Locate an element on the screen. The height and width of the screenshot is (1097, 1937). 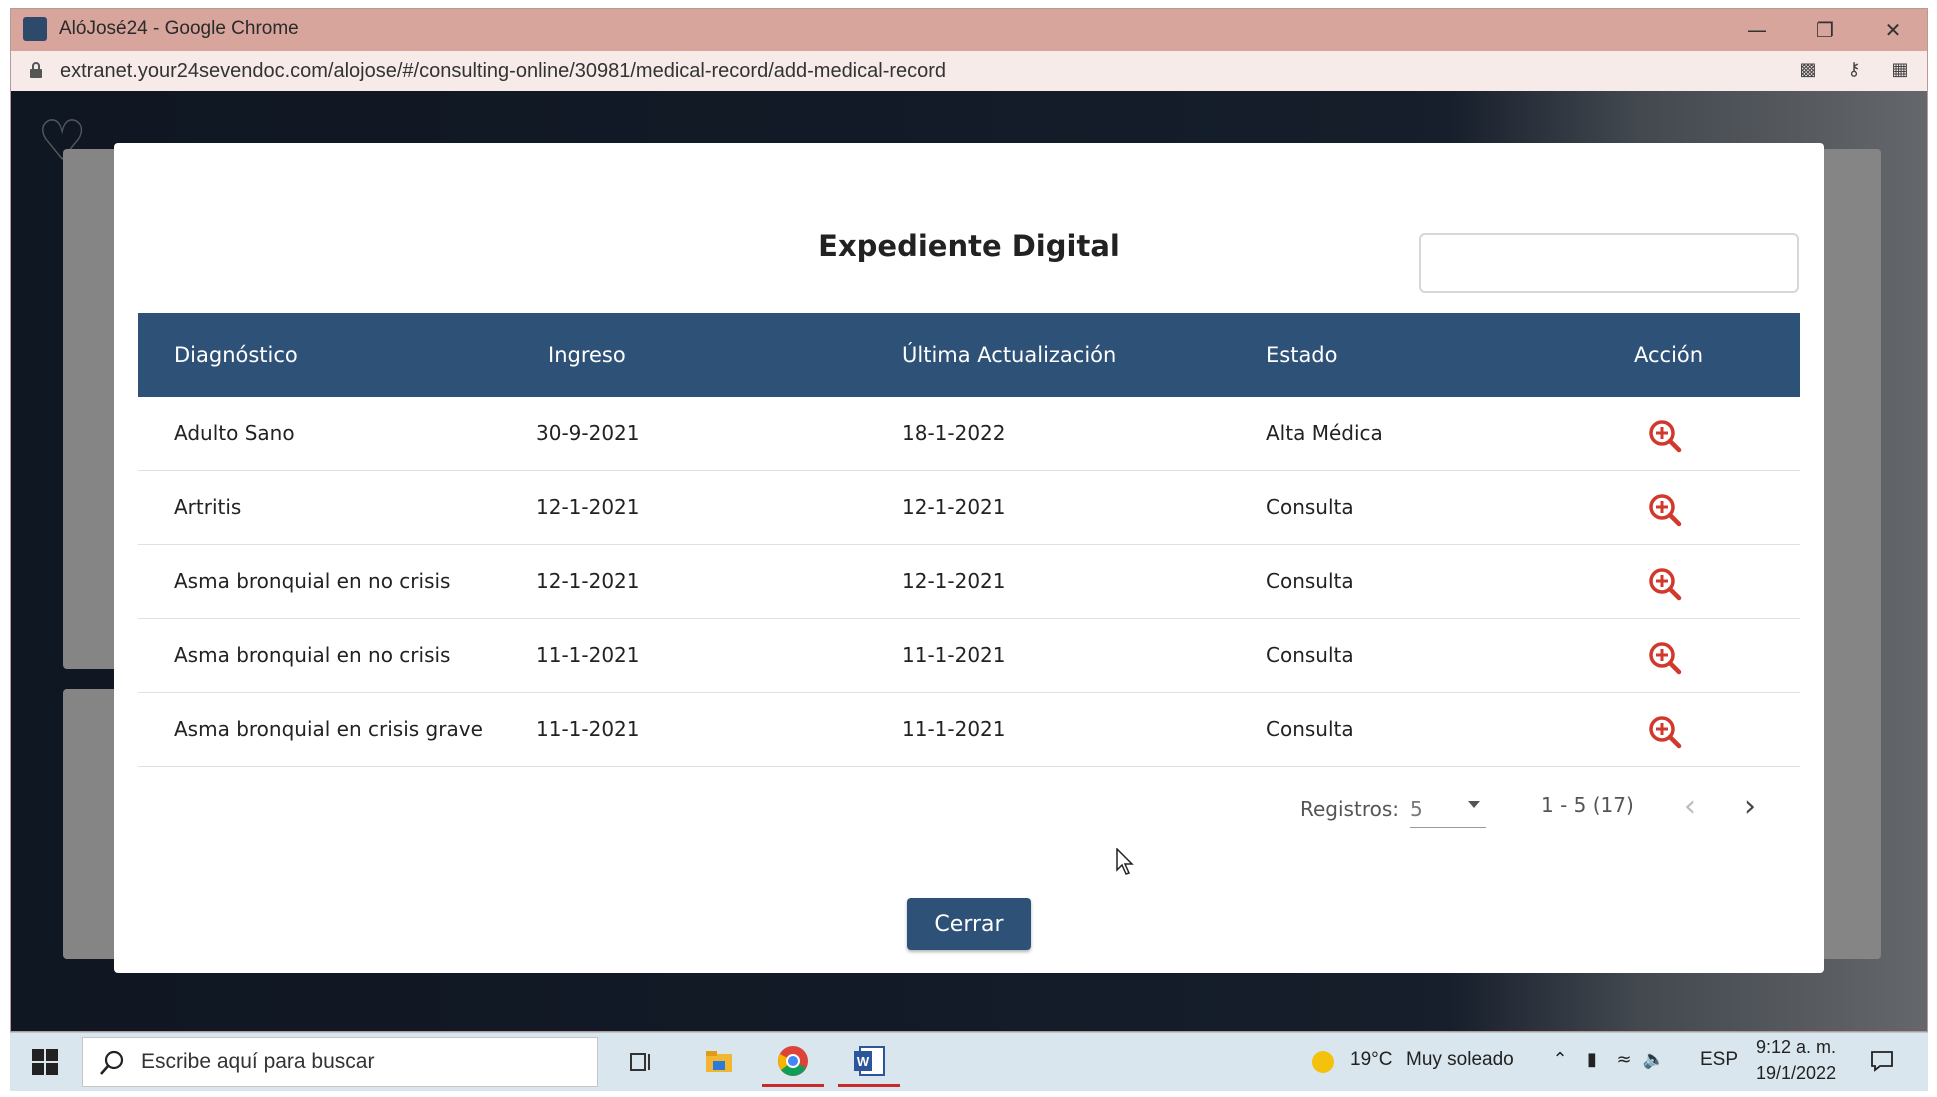
column-header-estado: Estado is located at coordinates (1302, 355).